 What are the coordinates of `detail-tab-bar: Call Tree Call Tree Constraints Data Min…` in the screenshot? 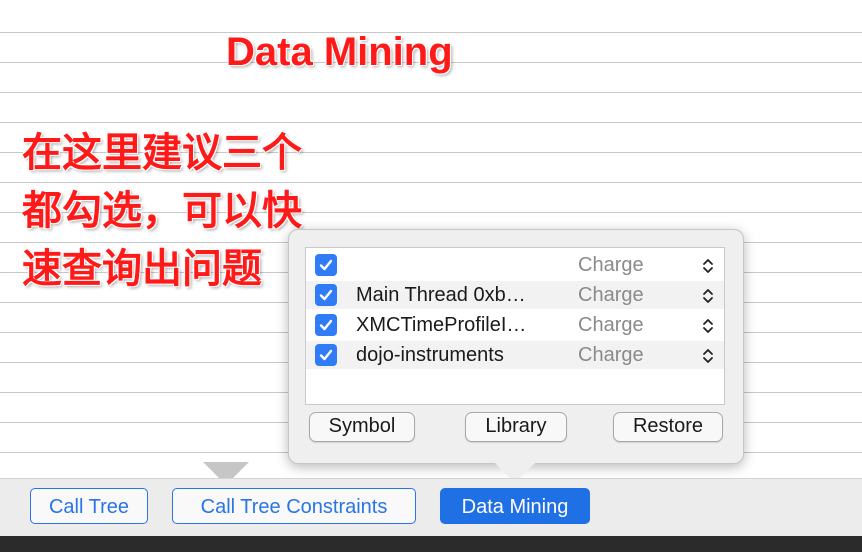 It's located at (431, 507).